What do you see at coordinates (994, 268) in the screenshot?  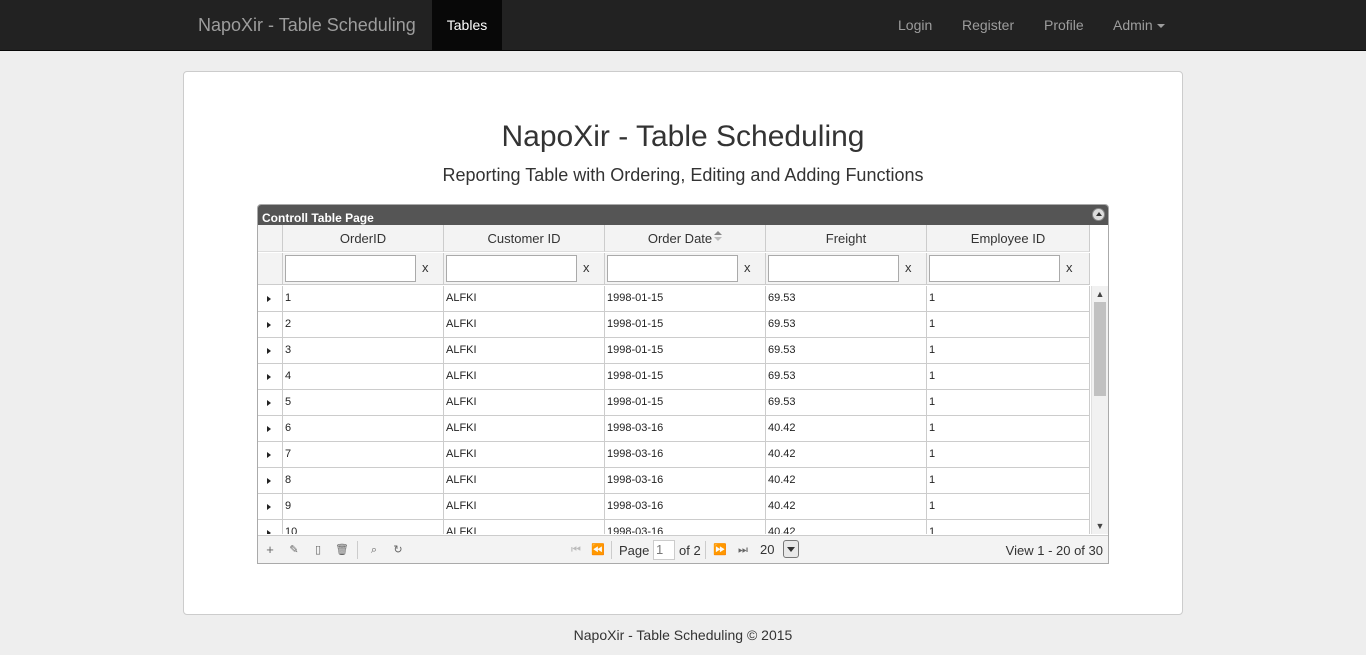 I see `filter-input-employee-id` at bounding box center [994, 268].